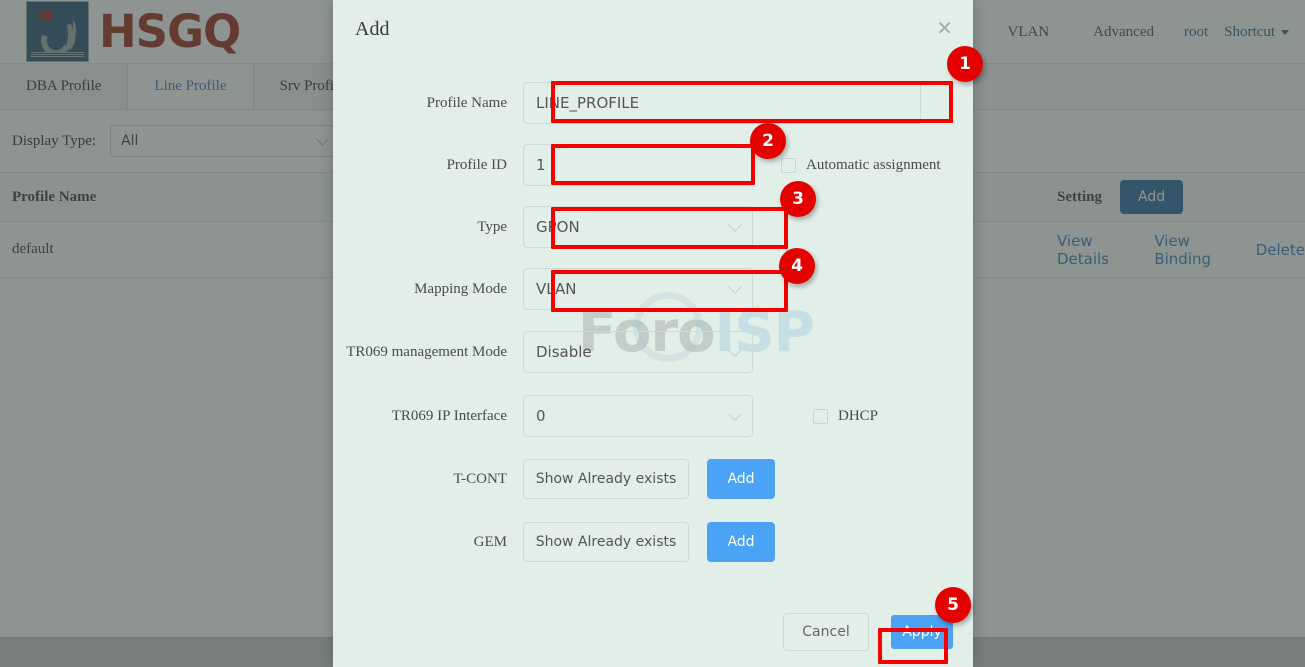  I want to click on tr069-management-mode-label: TR069 management Mode, so click(426, 351).